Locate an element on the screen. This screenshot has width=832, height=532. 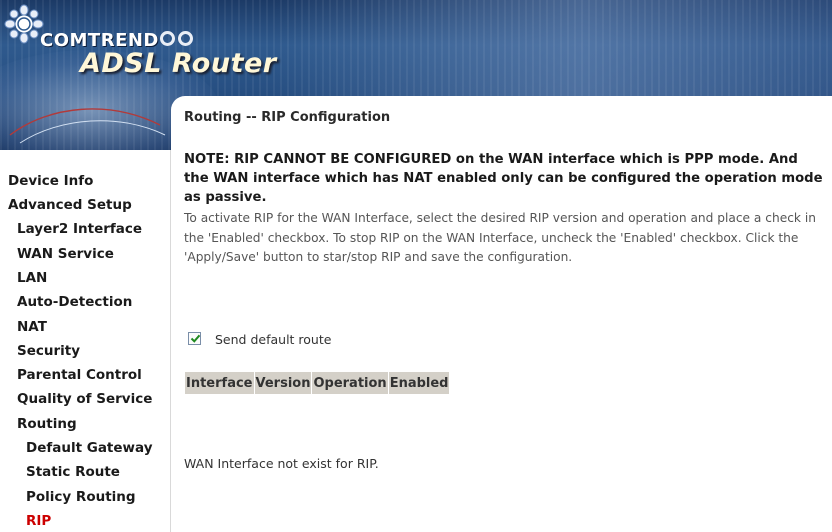
sidebar-item-auto-detection: Auto-Detection is located at coordinates (74, 302).